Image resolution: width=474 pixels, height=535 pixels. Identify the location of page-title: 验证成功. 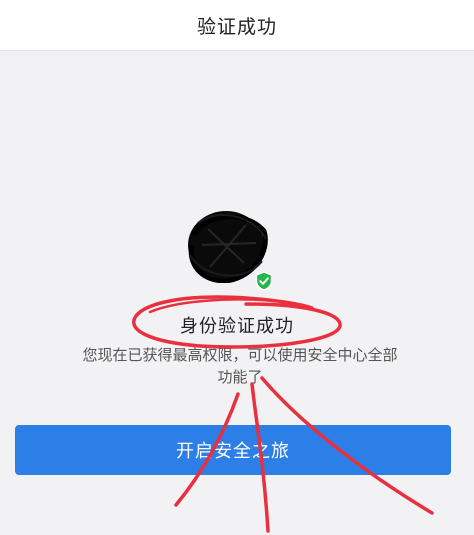
(236, 26).